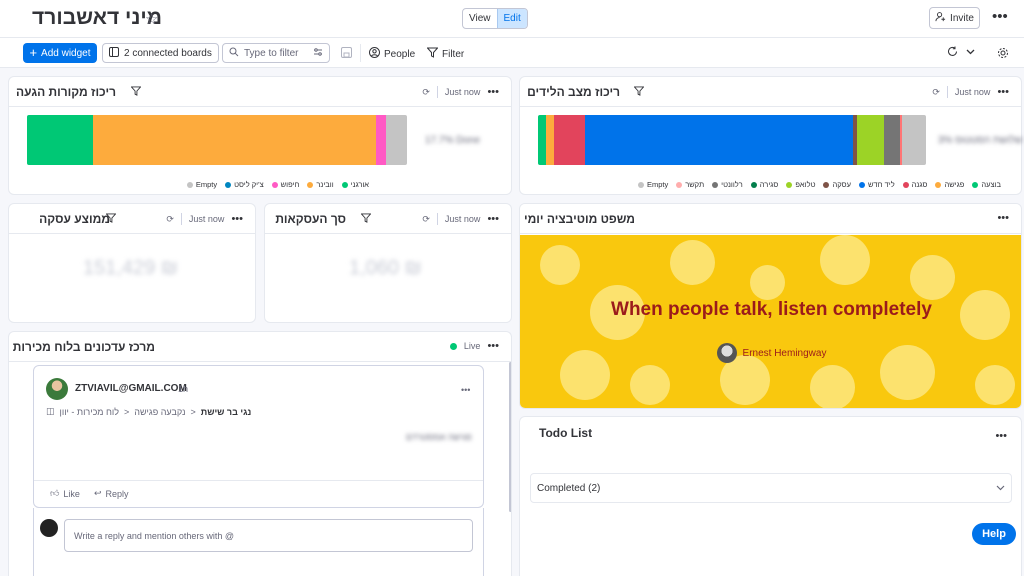 The width and height of the screenshot is (1024, 576). I want to click on help-button: Help, so click(994, 534).